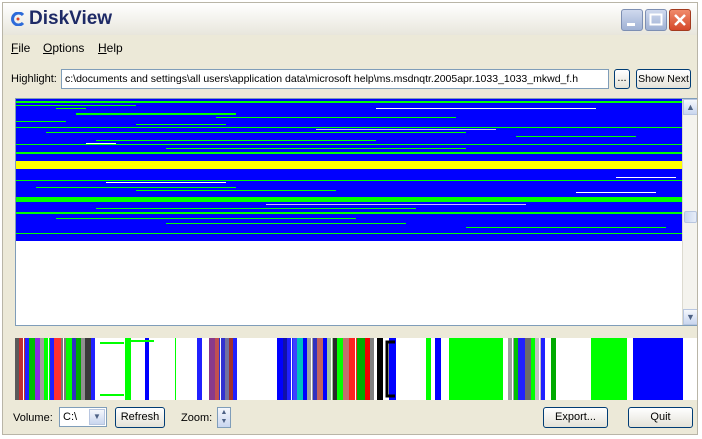  What do you see at coordinates (690, 317) in the screenshot?
I see `scroll-down-icon: ▼` at bounding box center [690, 317].